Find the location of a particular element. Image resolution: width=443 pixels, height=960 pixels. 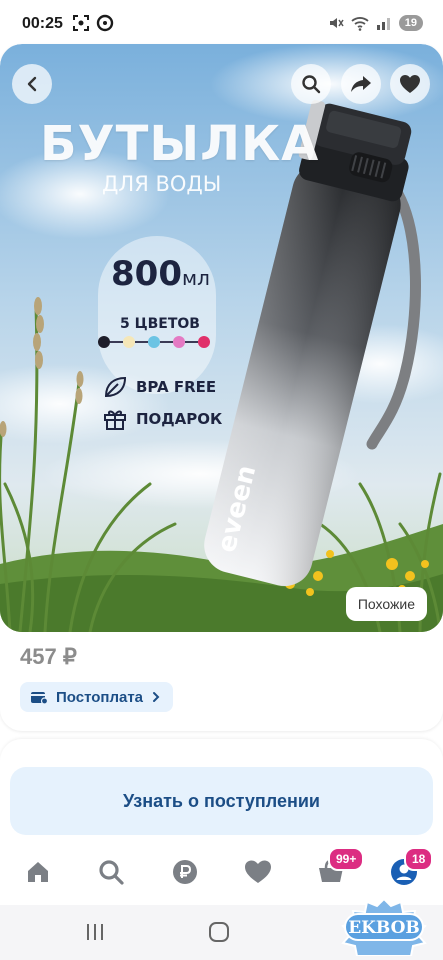

chevron-right-icon is located at coordinates (156, 697).